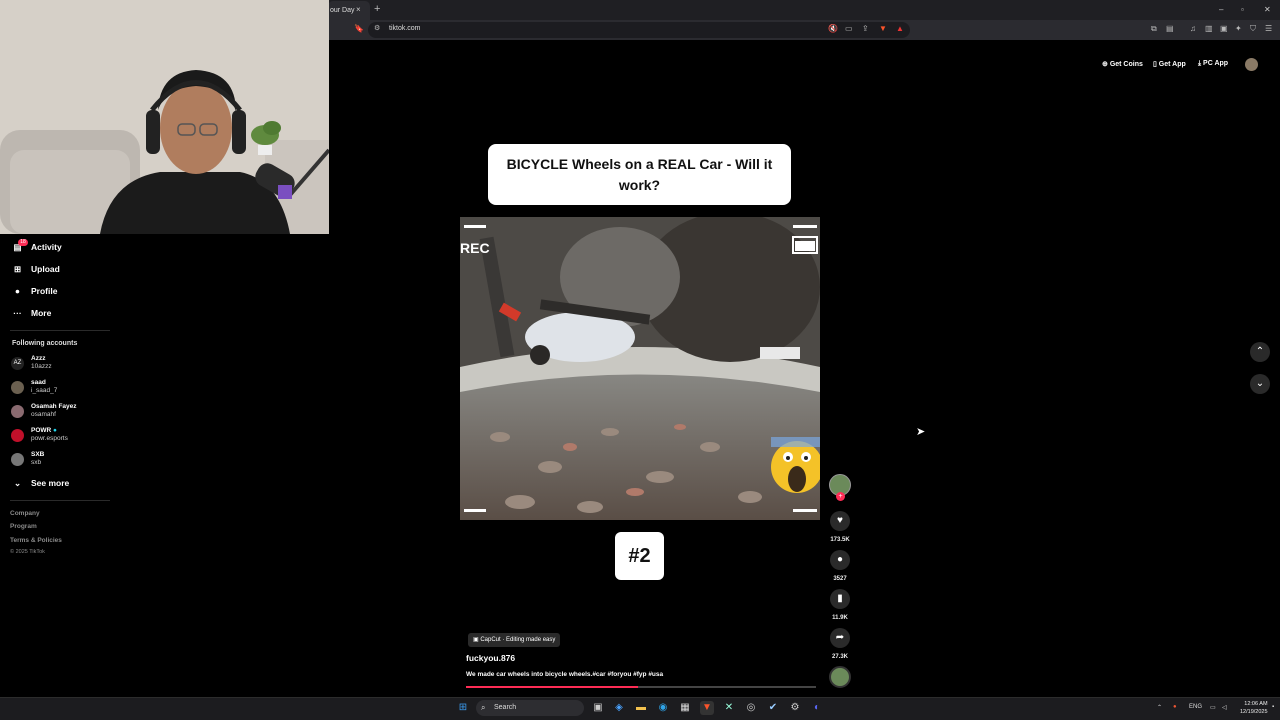 The width and height of the screenshot is (1280, 720). What do you see at coordinates (1221, 9) in the screenshot?
I see `minimize-button: –` at bounding box center [1221, 9].